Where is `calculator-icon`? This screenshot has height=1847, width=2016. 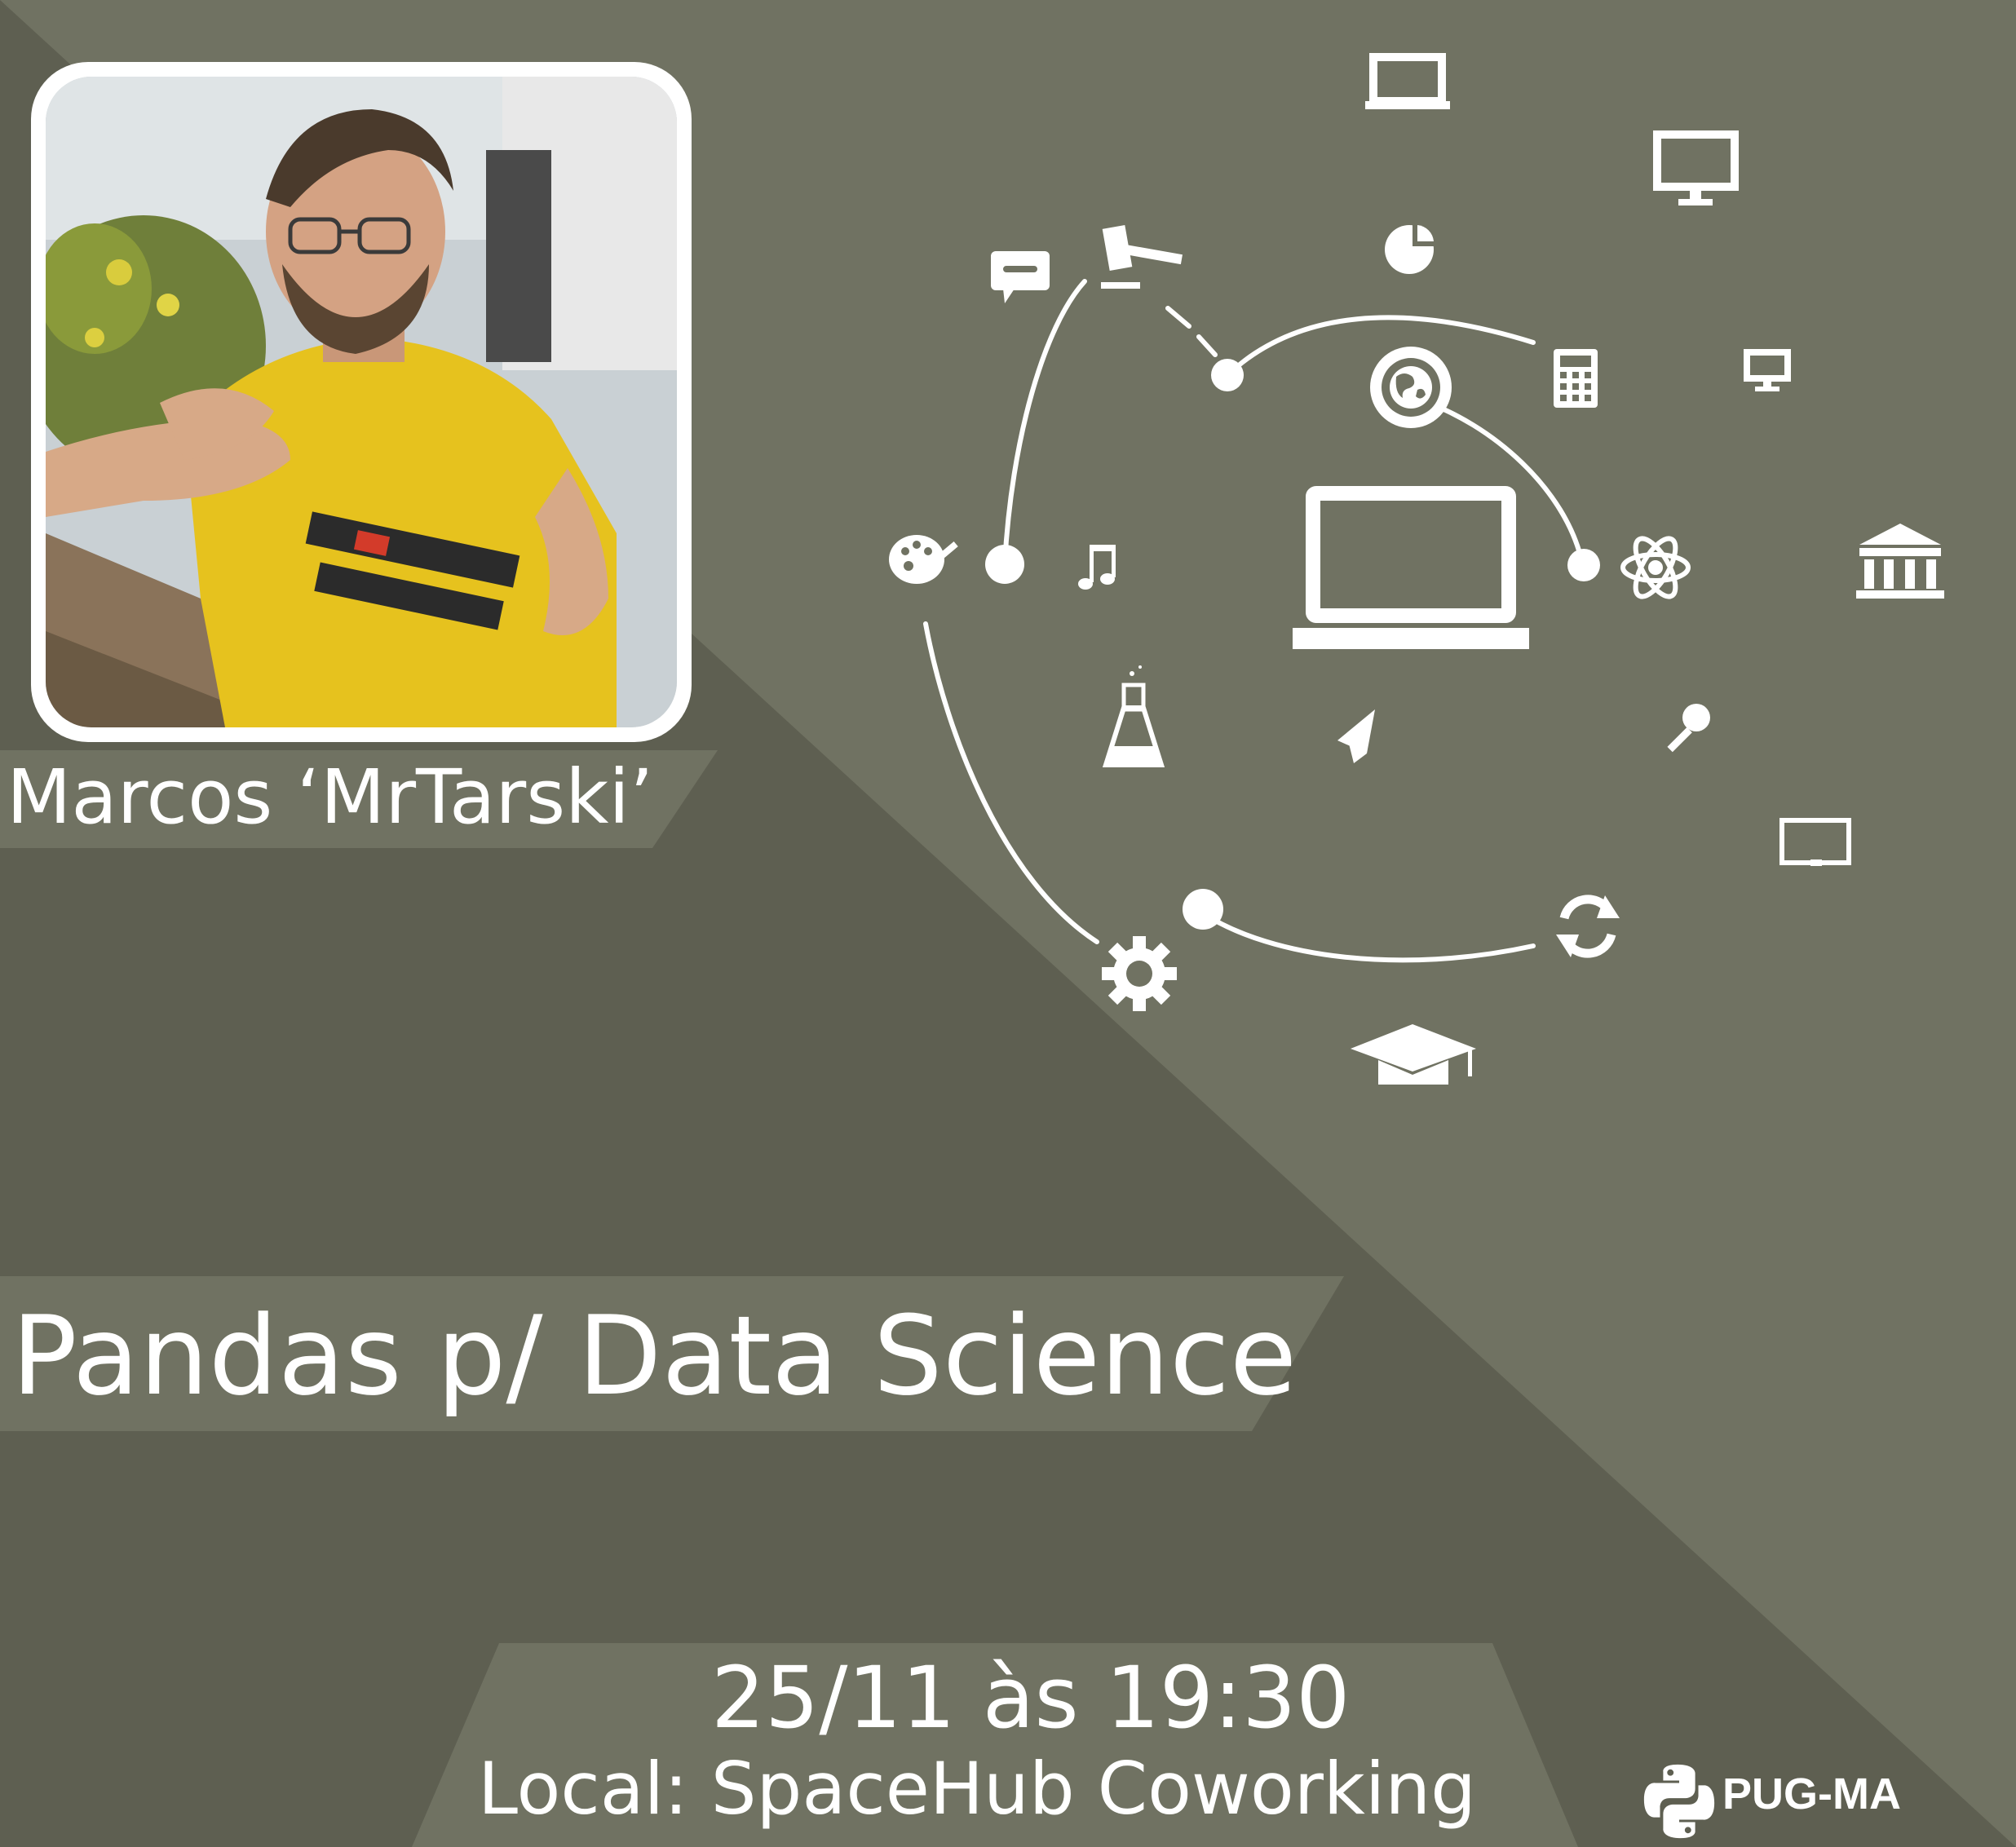 calculator-icon is located at coordinates (1576, 378).